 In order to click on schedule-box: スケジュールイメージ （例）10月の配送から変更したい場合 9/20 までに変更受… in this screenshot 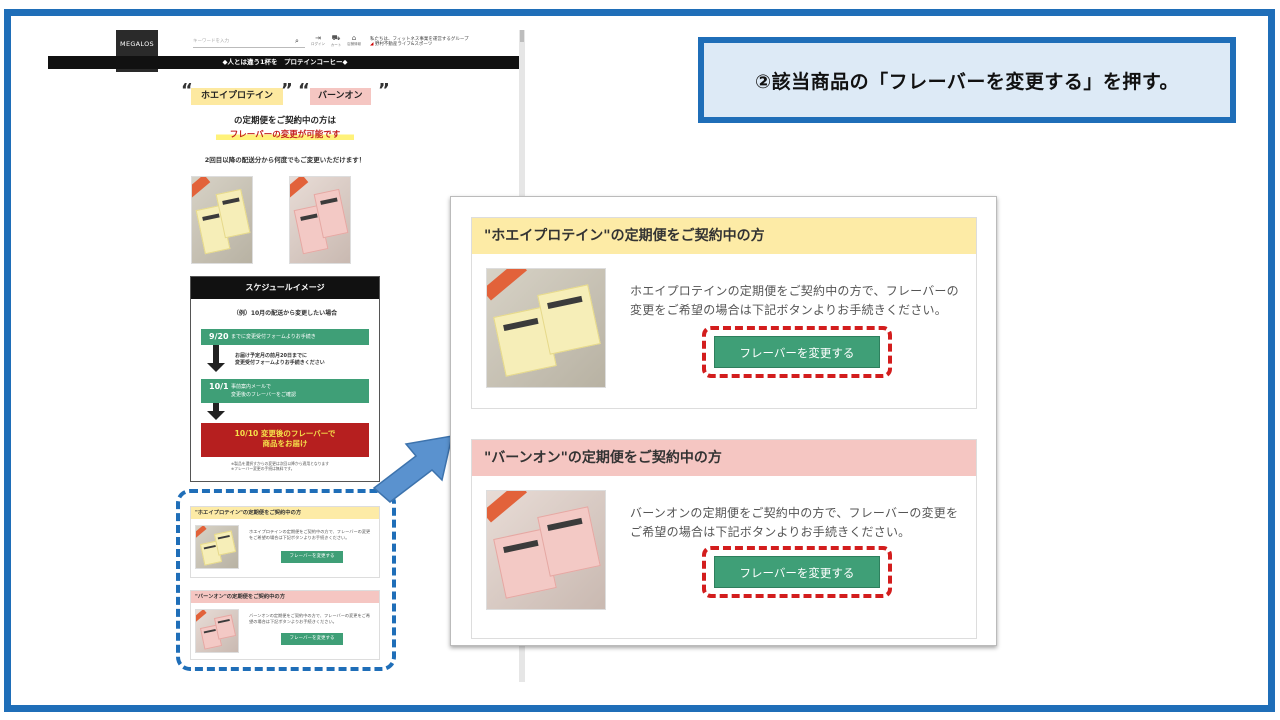, I will do `click(285, 379)`.